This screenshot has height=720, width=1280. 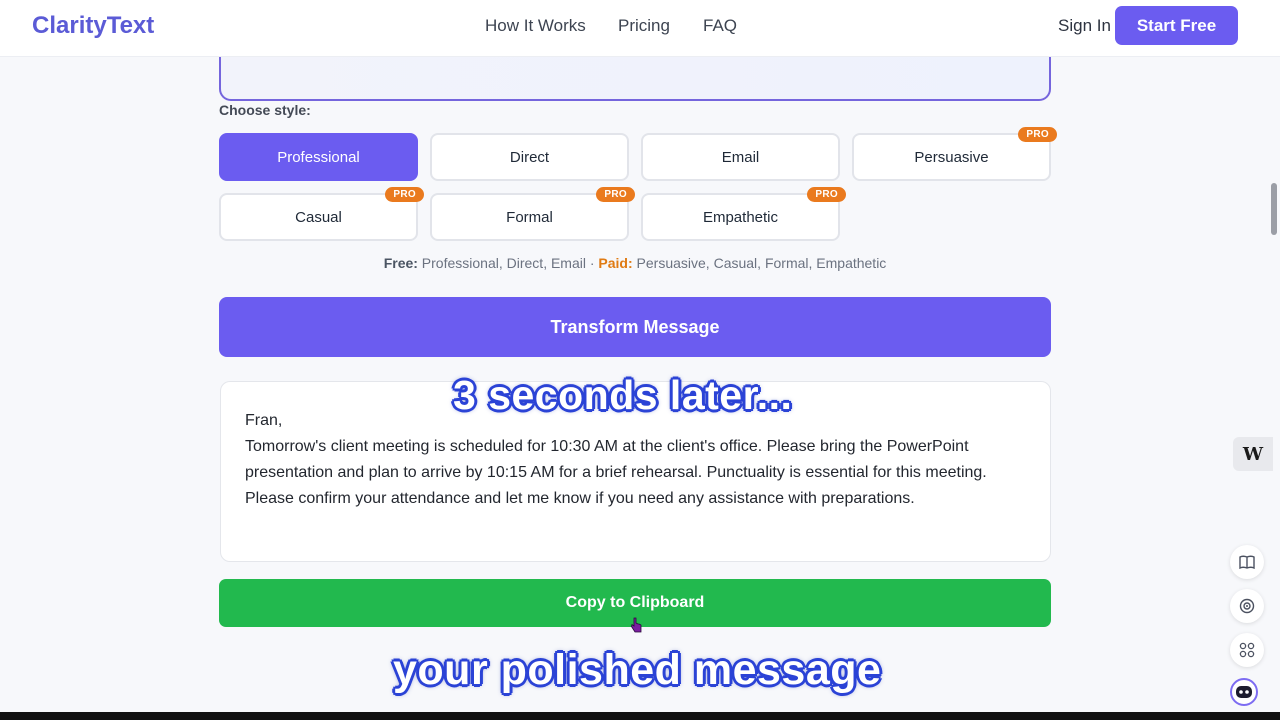 What do you see at coordinates (529, 217) in the screenshot?
I see `style-option-label: Formal` at bounding box center [529, 217].